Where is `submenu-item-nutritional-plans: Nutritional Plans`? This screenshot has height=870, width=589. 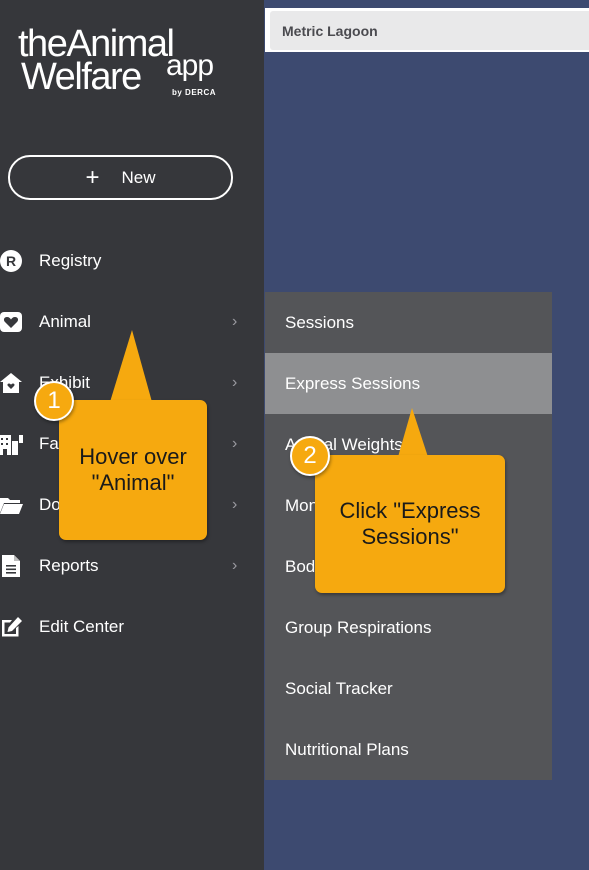 submenu-item-nutritional-plans: Nutritional Plans is located at coordinates (408, 749).